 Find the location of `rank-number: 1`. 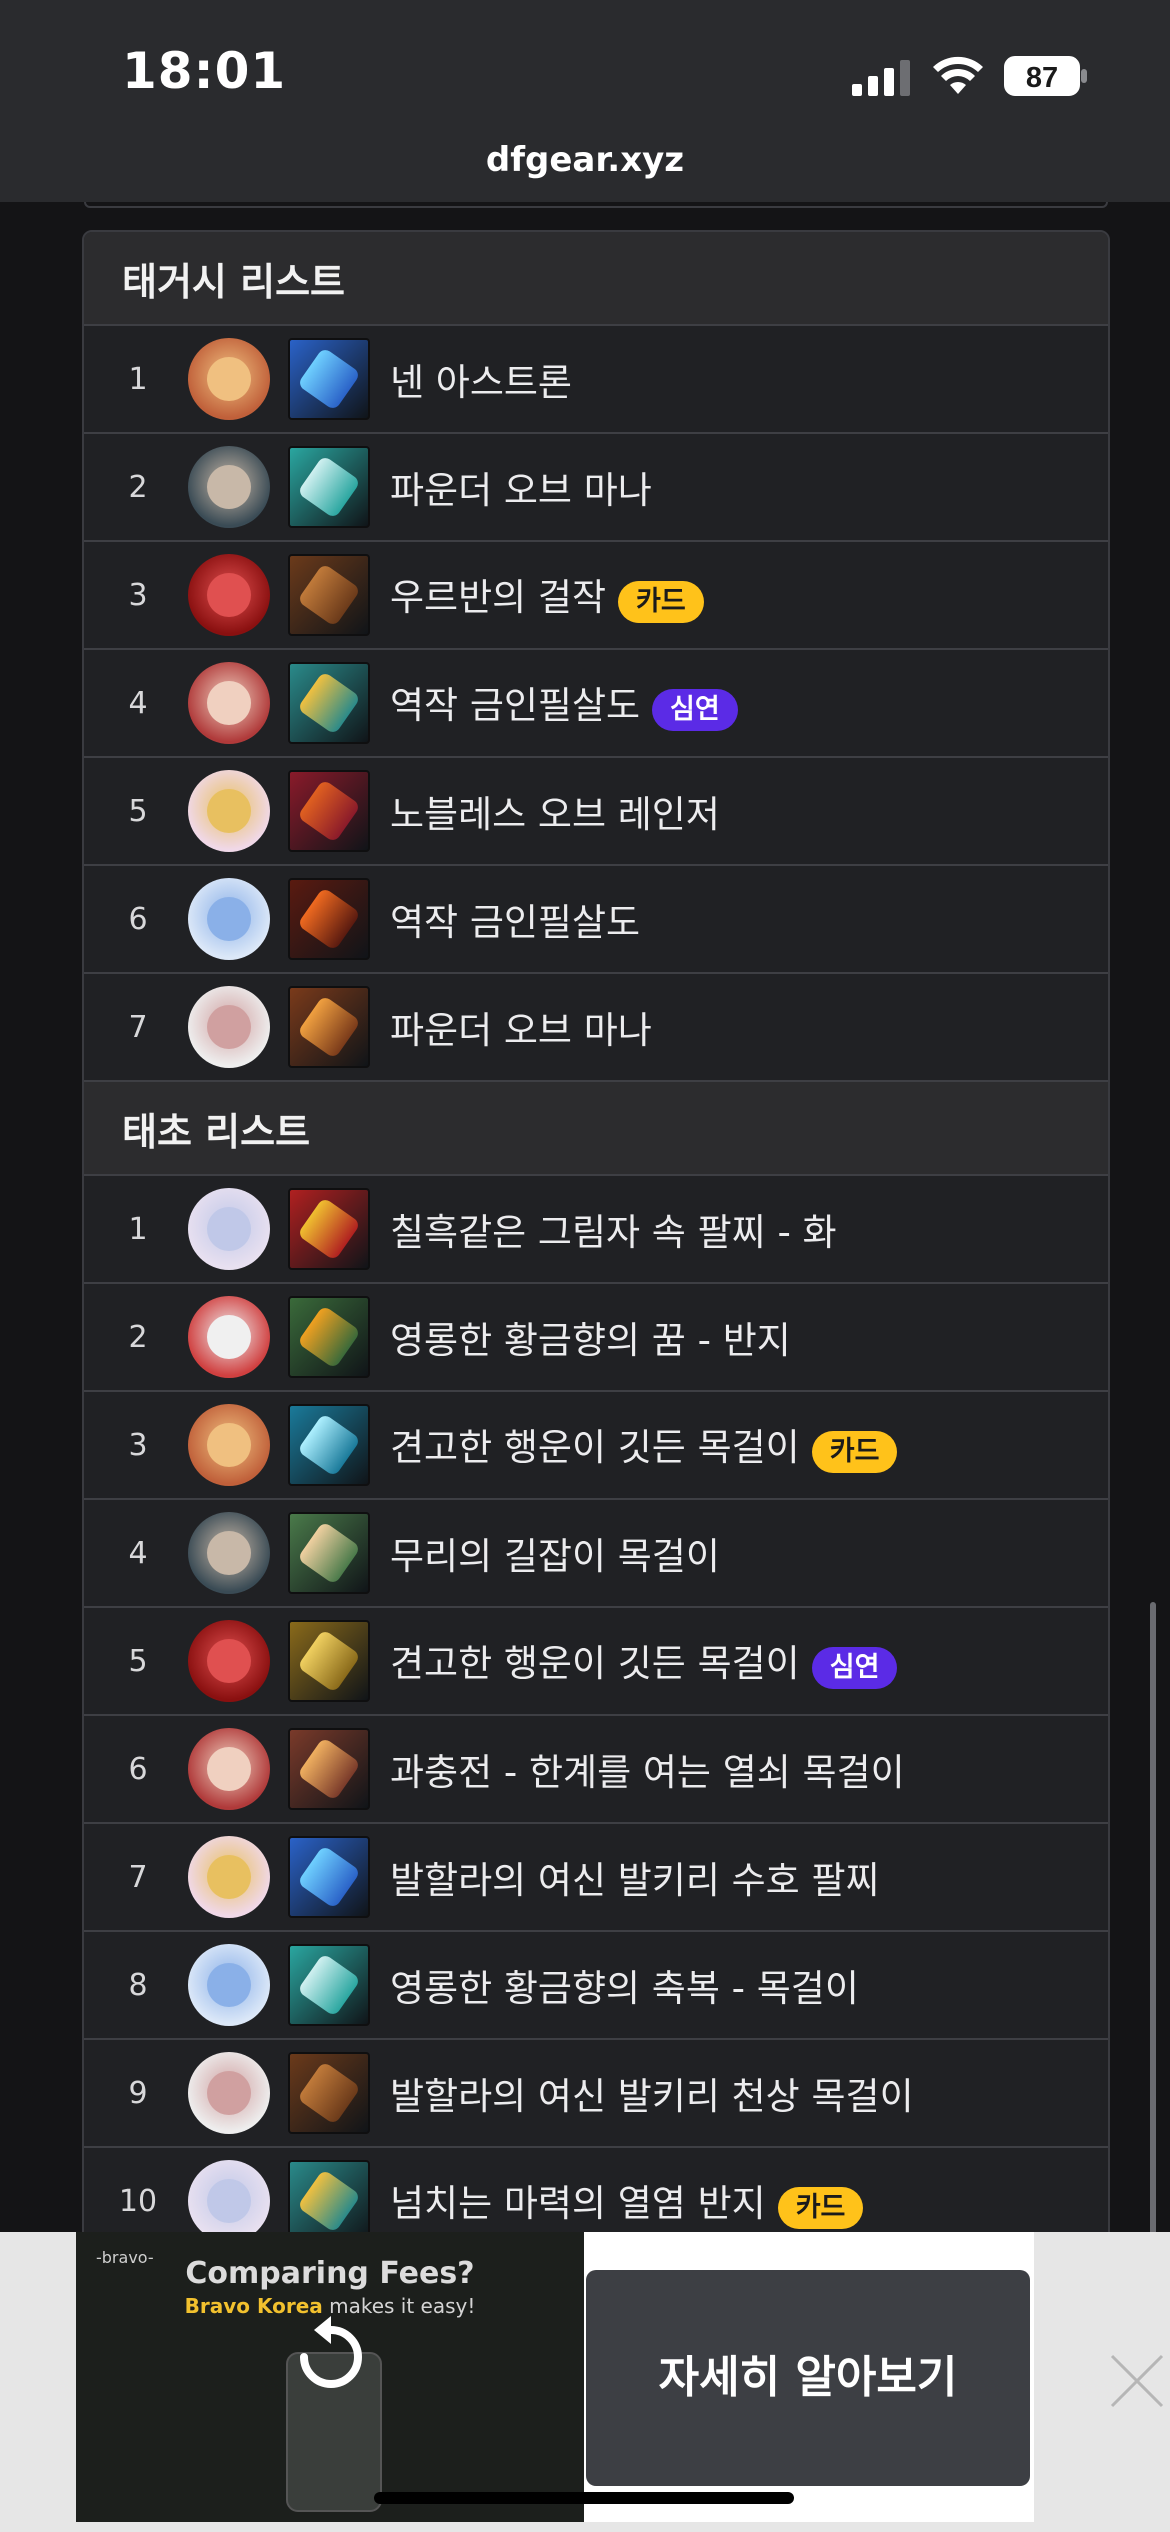

rank-number: 1 is located at coordinates (138, 1229).